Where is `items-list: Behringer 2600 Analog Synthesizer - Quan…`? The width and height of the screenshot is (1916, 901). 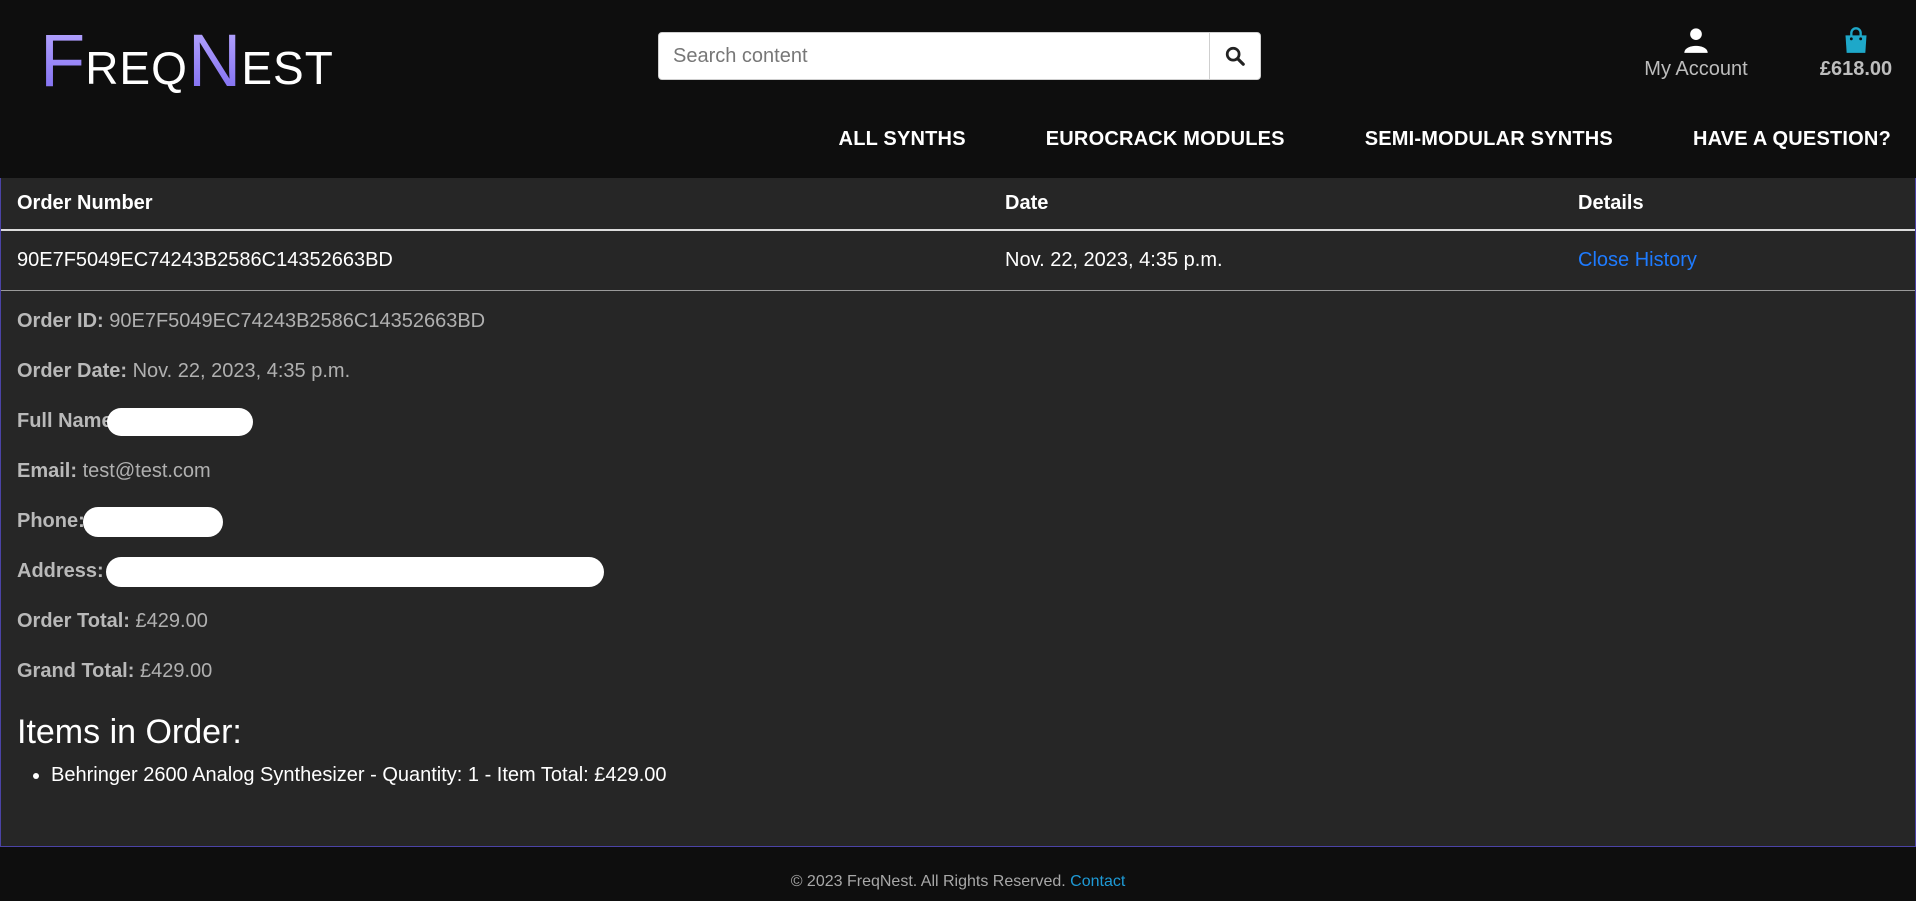 items-list: Behringer 2600 Analog Synthesizer - Quan… is located at coordinates (342, 775).